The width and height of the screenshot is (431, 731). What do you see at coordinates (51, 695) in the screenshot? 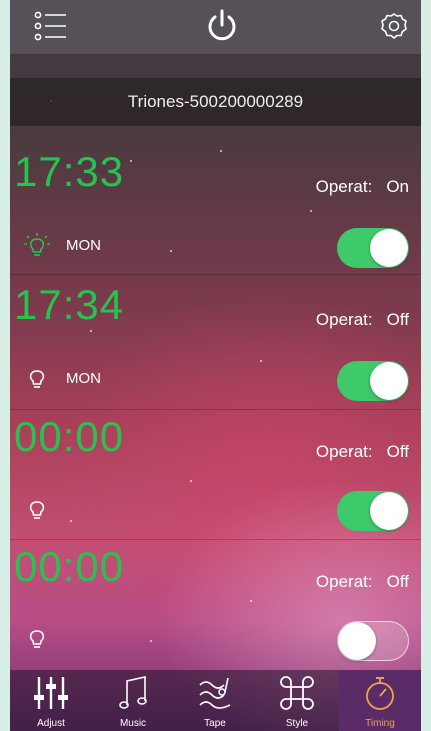
I see `sliders-icon` at bounding box center [51, 695].